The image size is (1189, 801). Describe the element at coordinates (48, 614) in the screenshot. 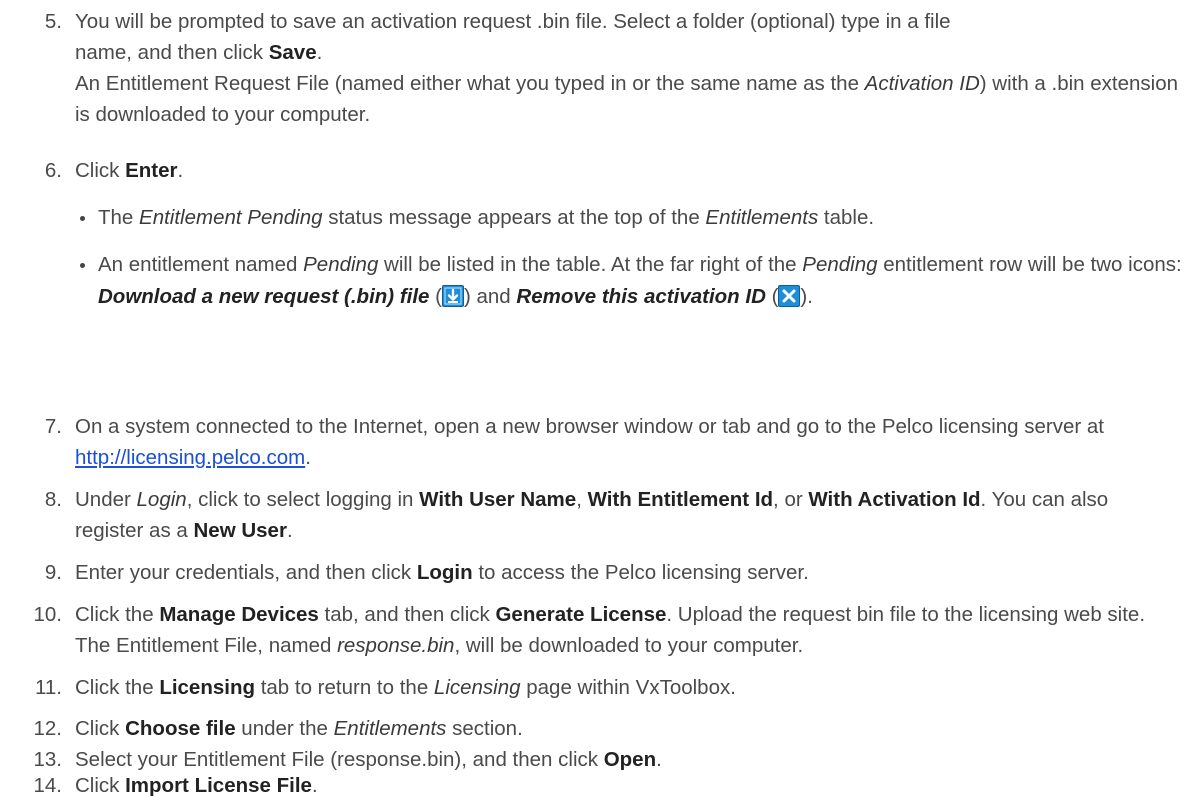

I see `step-number: 10.` at that location.